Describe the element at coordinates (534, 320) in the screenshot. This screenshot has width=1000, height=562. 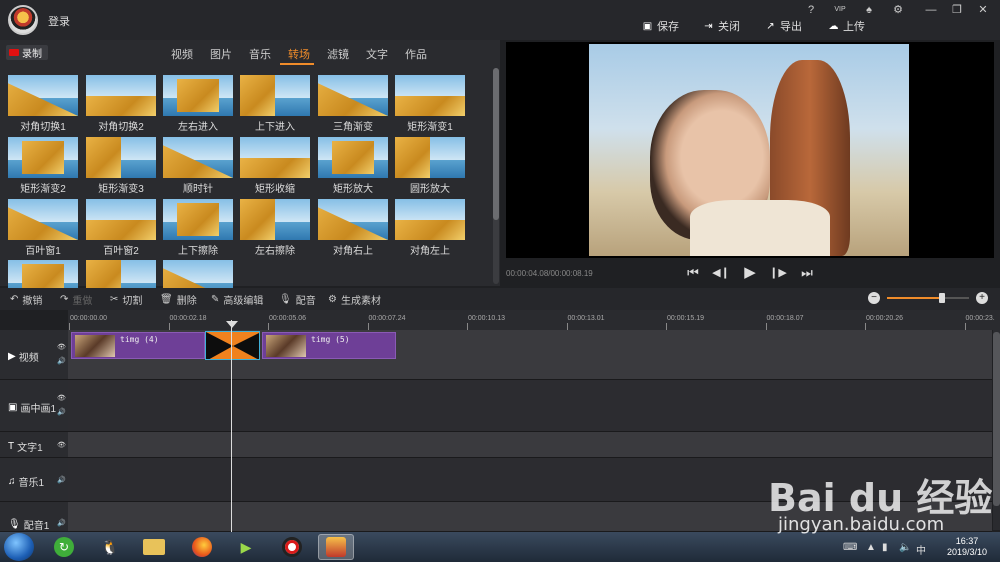
I see `timeline-ruler` at that location.